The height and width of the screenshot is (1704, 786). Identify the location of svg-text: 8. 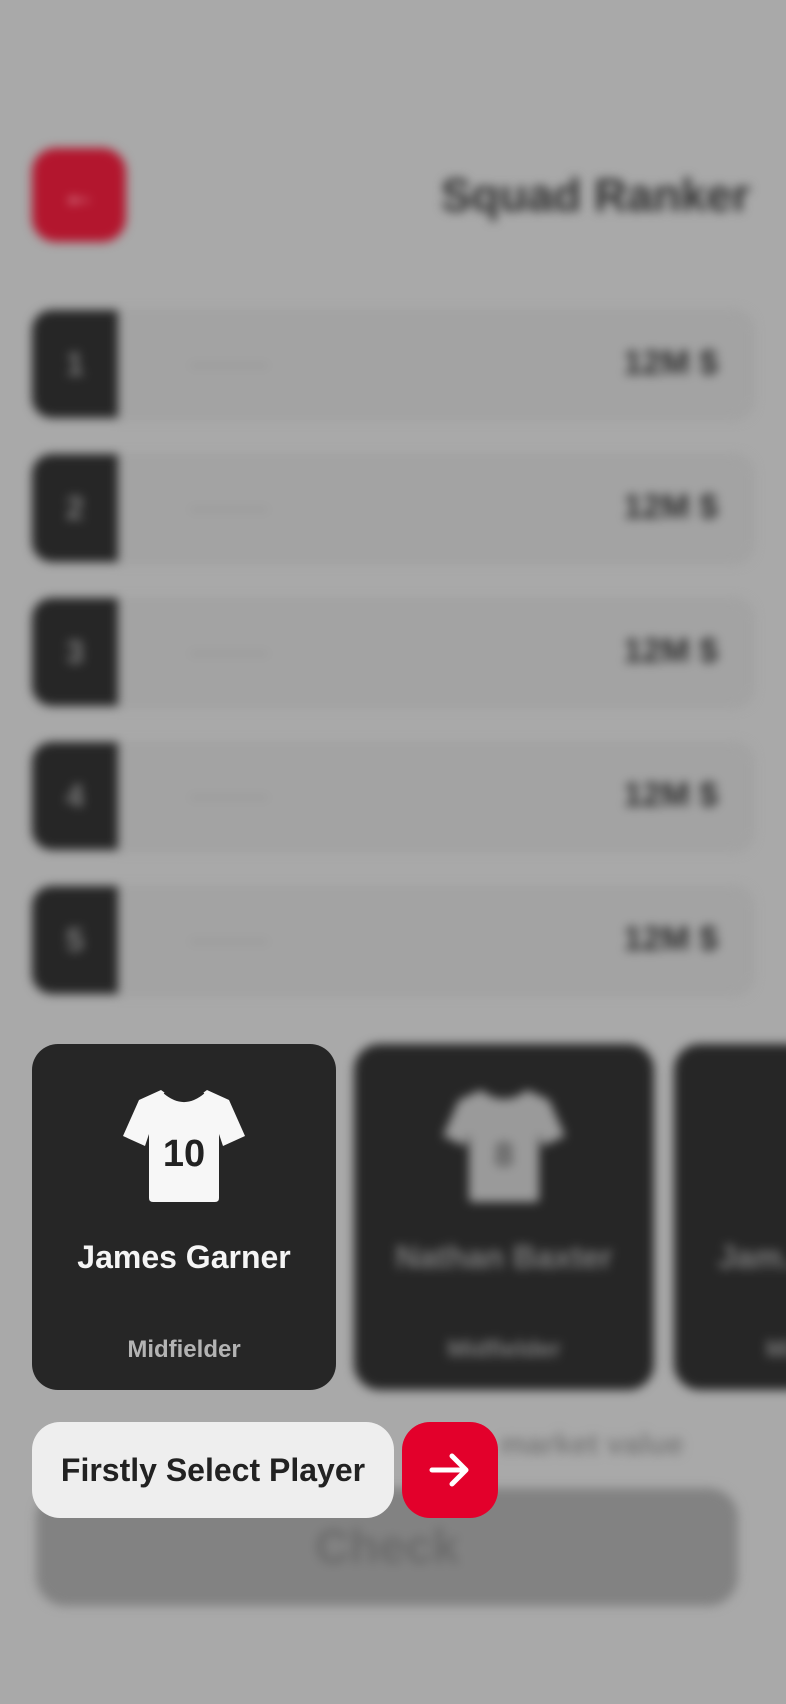
(504, 1155).